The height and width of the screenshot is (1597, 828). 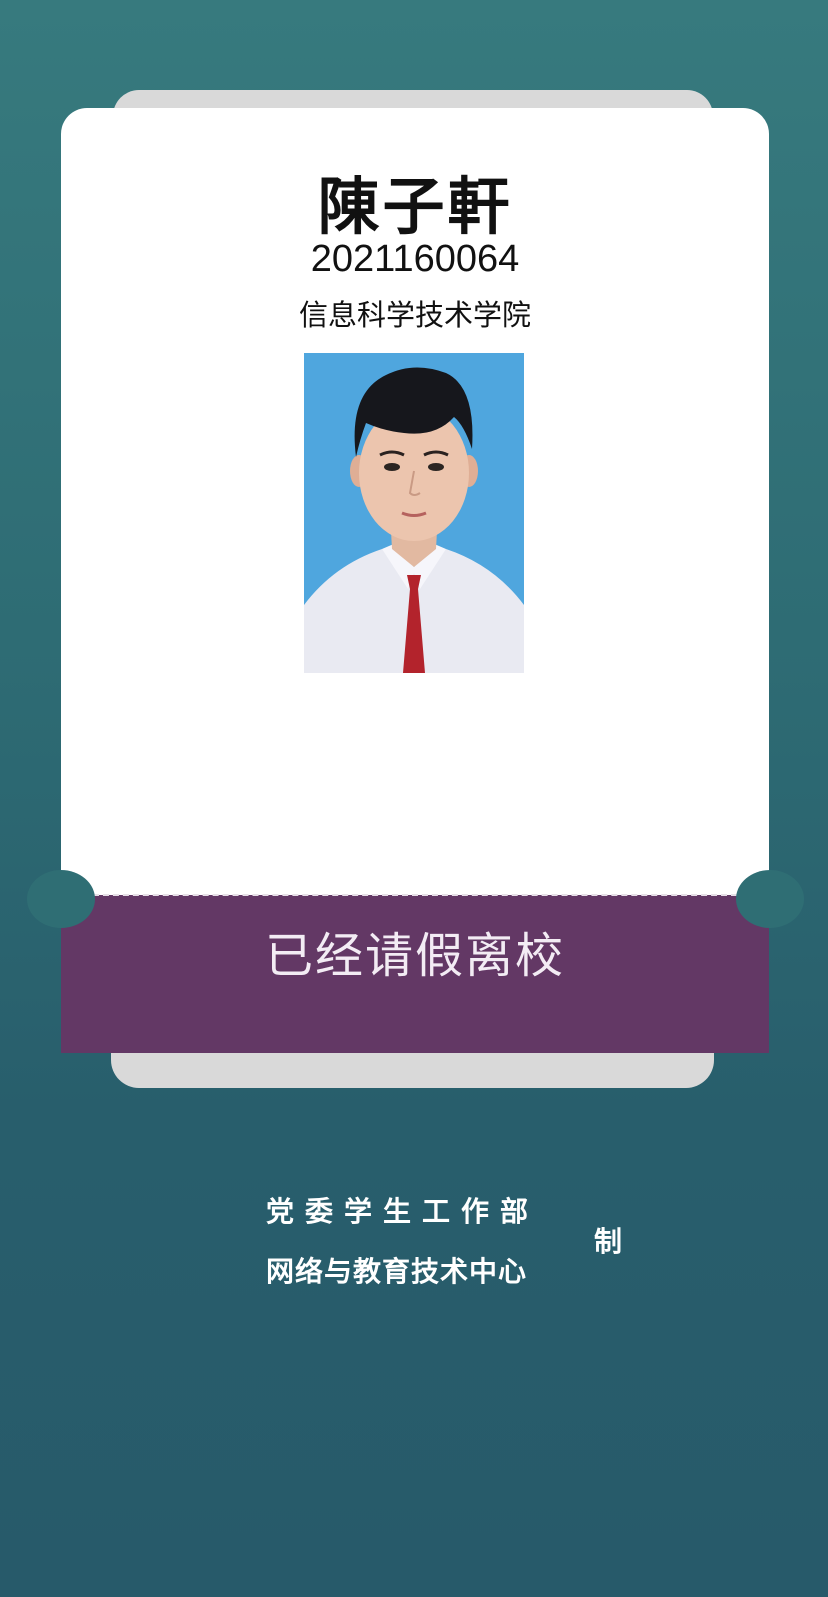 What do you see at coordinates (415, 895) in the screenshot?
I see `perforation-line` at bounding box center [415, 895].